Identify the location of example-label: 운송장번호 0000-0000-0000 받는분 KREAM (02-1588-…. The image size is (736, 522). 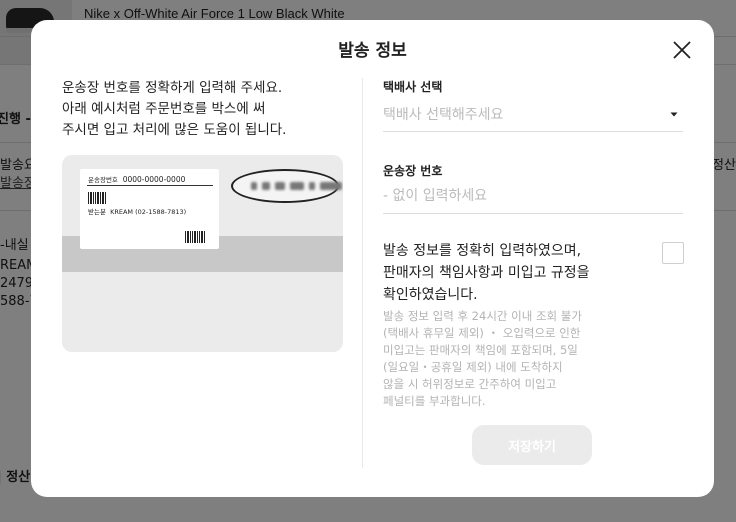
(149, 209).